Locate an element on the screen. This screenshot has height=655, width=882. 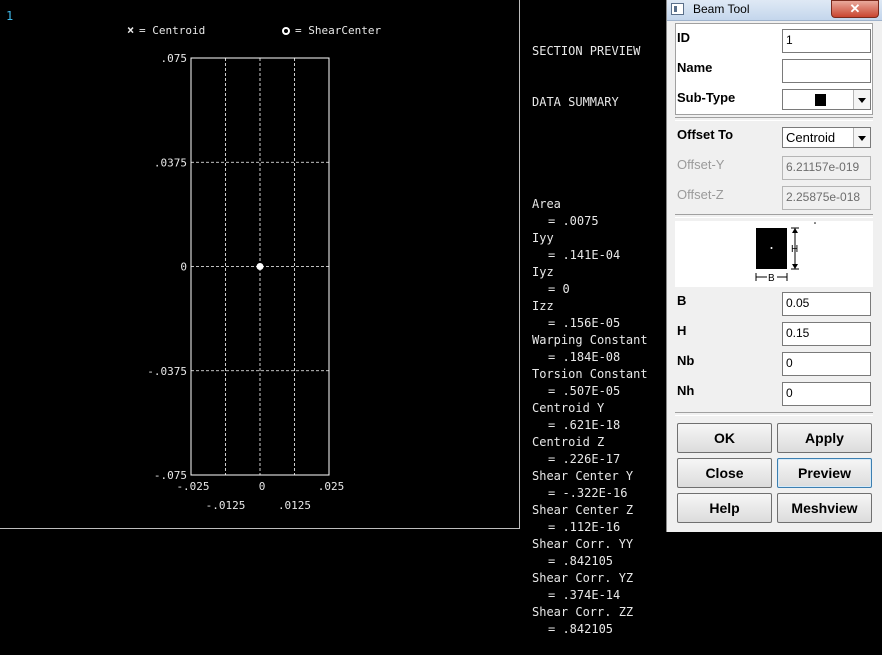
summary-label: Area is located at coordinates (546, 204).